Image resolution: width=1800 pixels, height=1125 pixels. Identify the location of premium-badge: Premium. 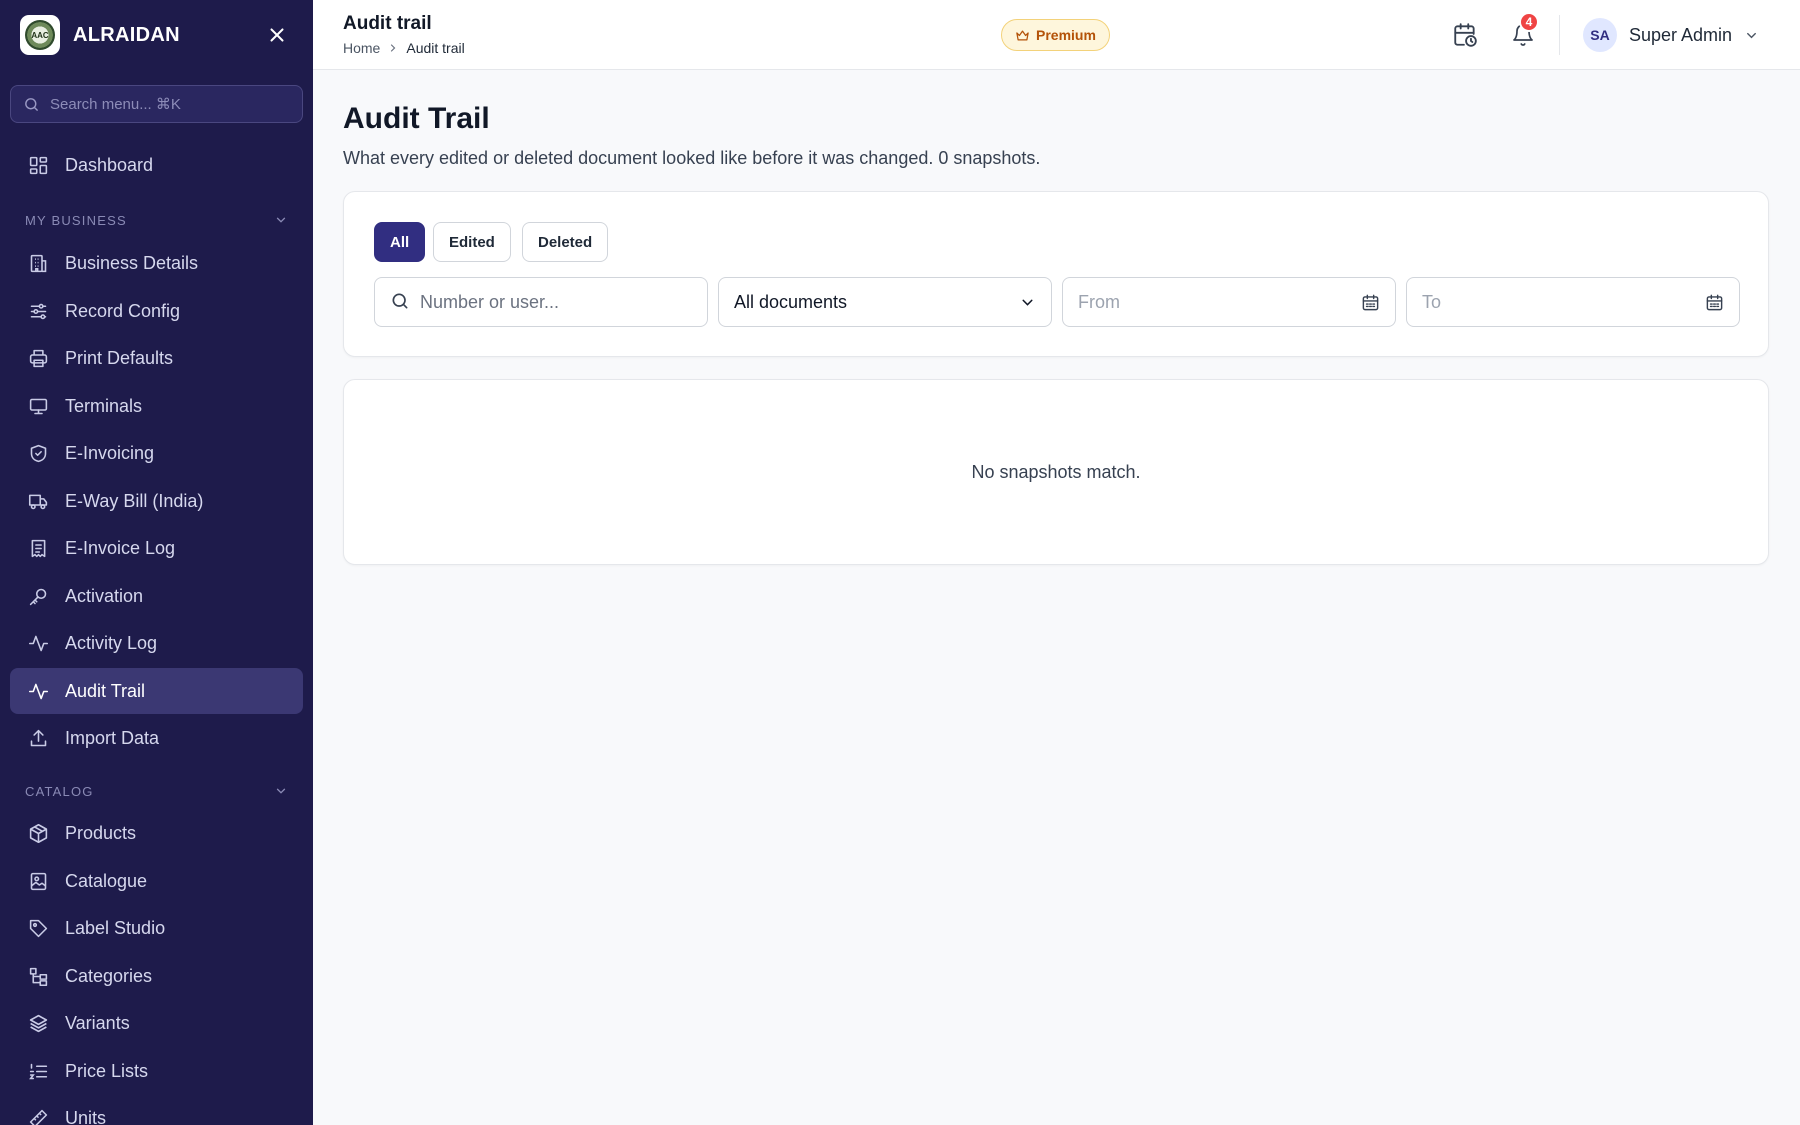
(1055, 35).